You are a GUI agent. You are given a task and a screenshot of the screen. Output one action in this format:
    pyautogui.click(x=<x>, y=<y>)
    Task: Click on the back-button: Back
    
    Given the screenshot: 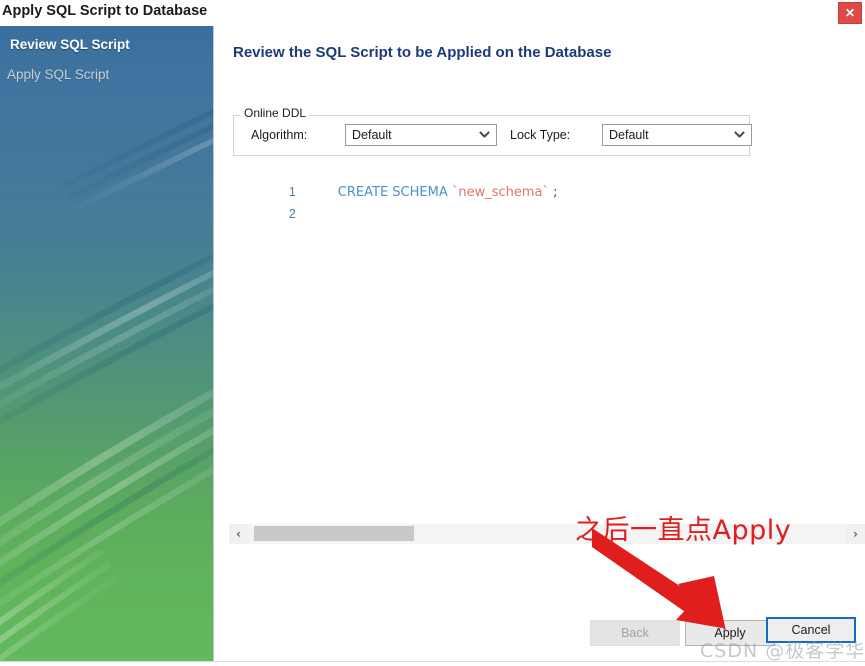 What is the action you would take?
    pyautogui.click(x=635, y=633)
    